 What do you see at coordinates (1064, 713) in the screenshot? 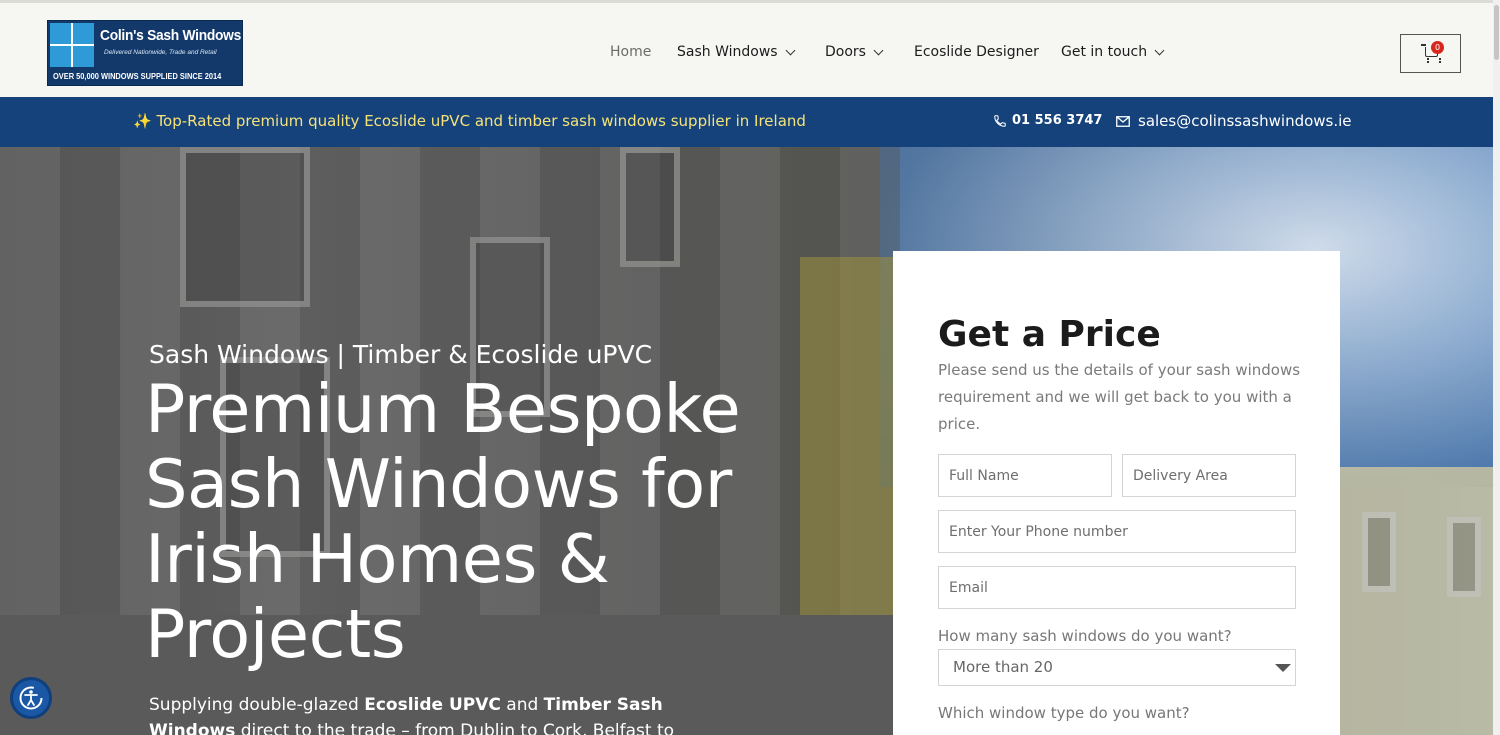
I see `window-type-label: Which window type do you want?` at bounding box center [1064, 713].